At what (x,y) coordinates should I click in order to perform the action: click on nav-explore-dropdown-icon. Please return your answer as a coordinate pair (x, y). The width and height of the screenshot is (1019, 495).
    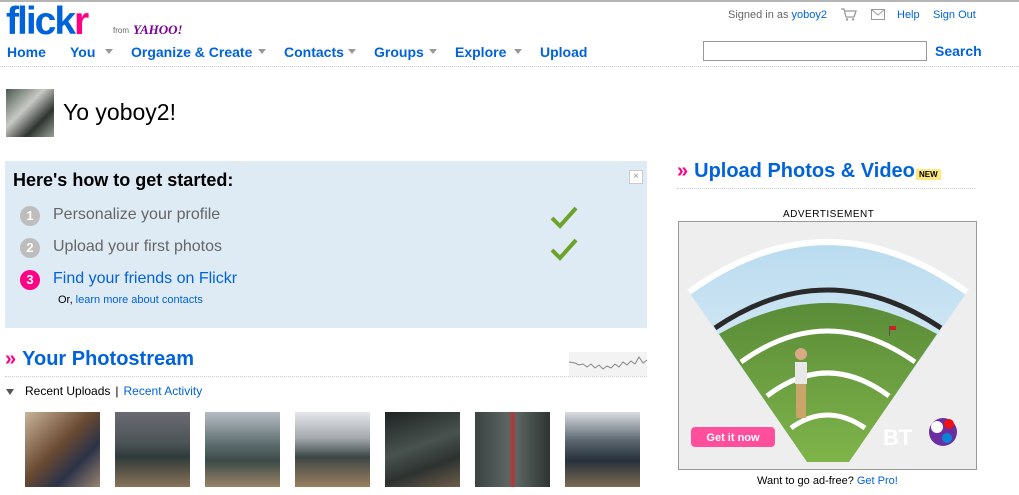
    Looking at the image, I should click on (518, 51).